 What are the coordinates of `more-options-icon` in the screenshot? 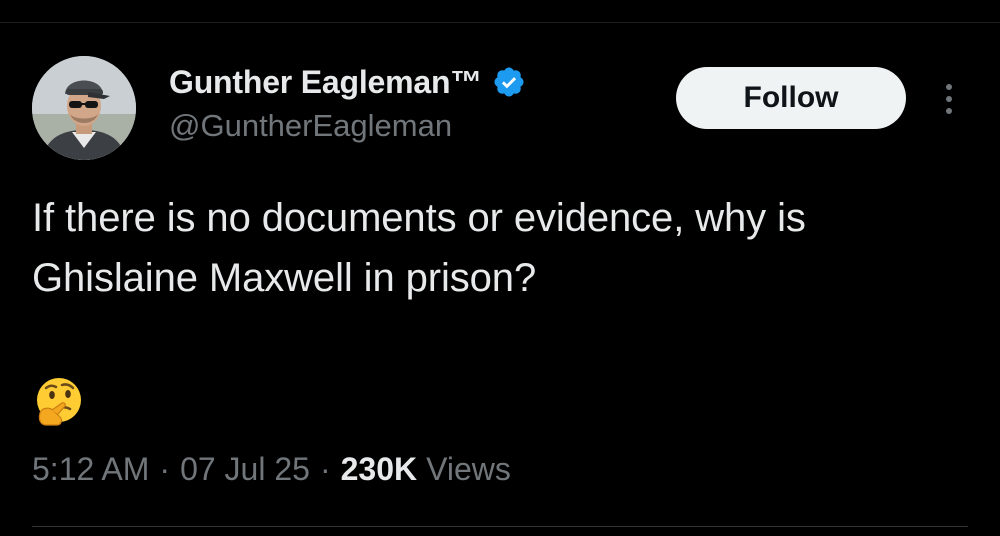 It's located at (949, 99).